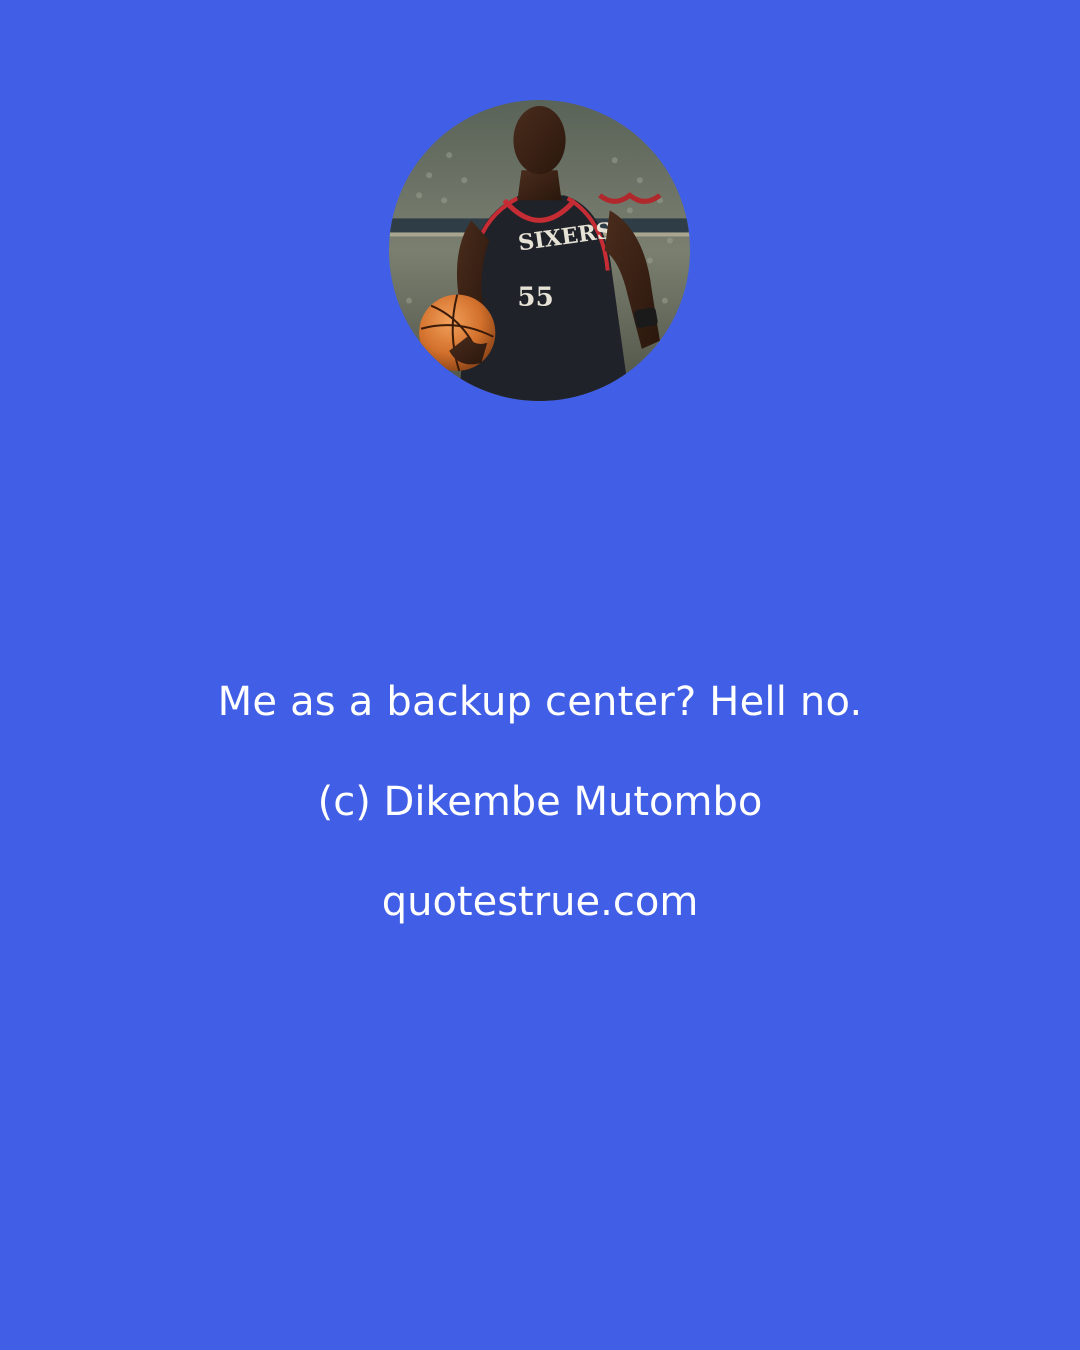 The height and width of the screenshot is (1350, 1080). Describe the element at coordinates (539, 140) in the screenshot. I see `head` at that location.